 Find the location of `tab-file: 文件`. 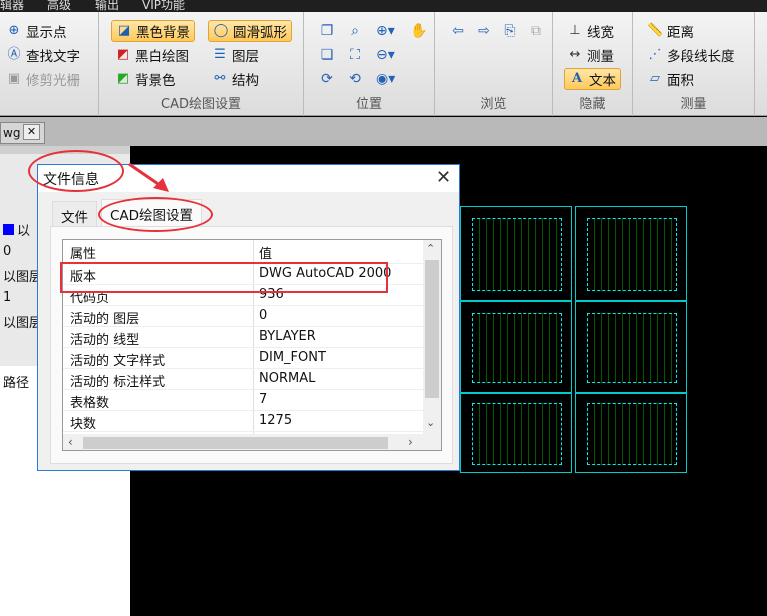

tab-file: 文件 is located at coordinates (74, 213).